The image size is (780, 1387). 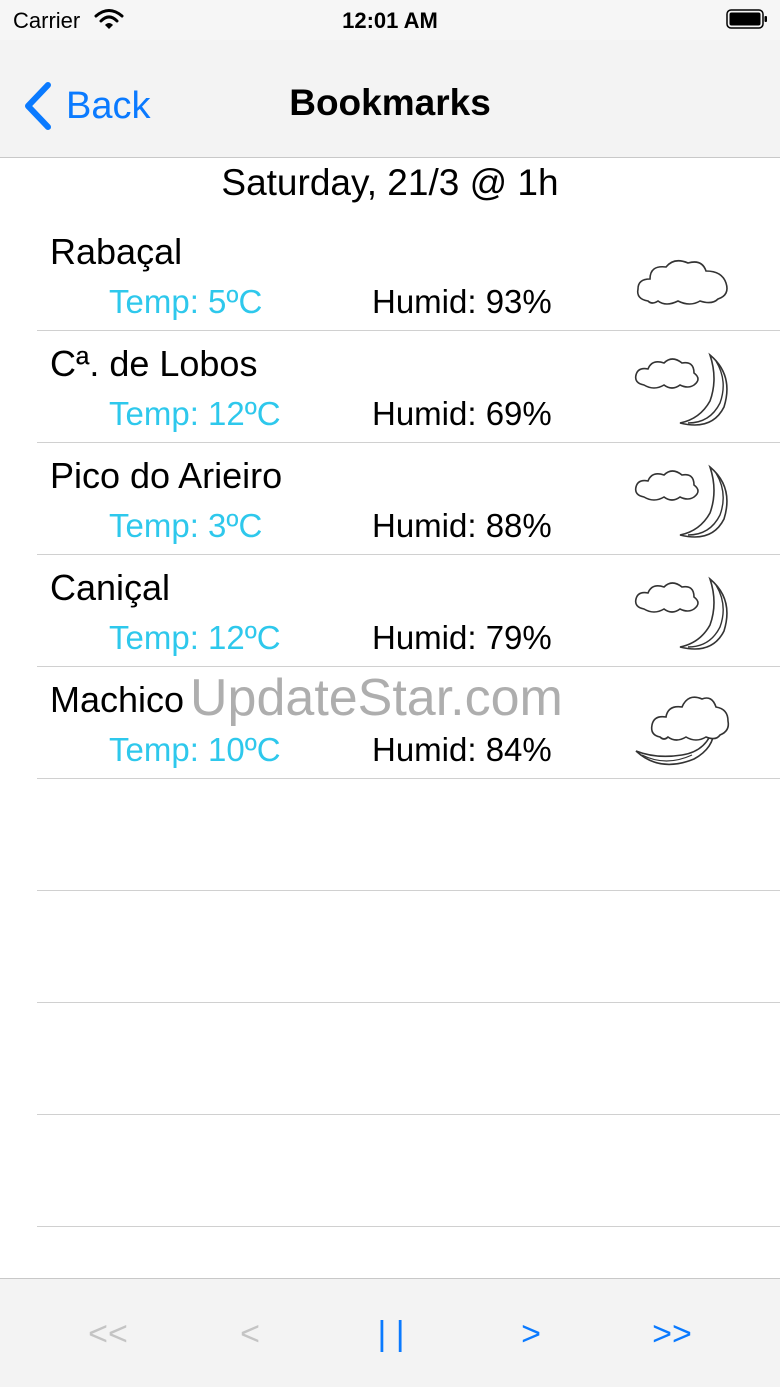 I want to click on last-button: >>, so click(x=672, y=1334).